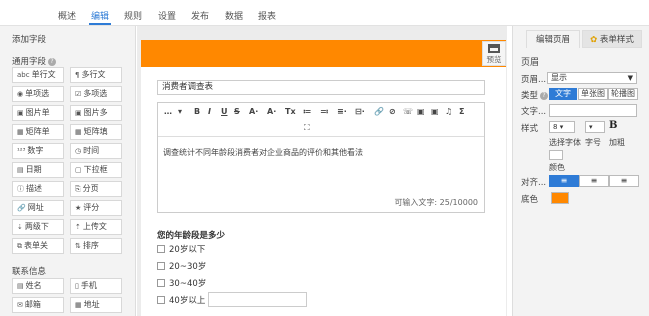 The image size is (649, 316). Describe the element at coordinates (21, 151) in the screenshot. I see `number-icon: ¹²³` at that location.